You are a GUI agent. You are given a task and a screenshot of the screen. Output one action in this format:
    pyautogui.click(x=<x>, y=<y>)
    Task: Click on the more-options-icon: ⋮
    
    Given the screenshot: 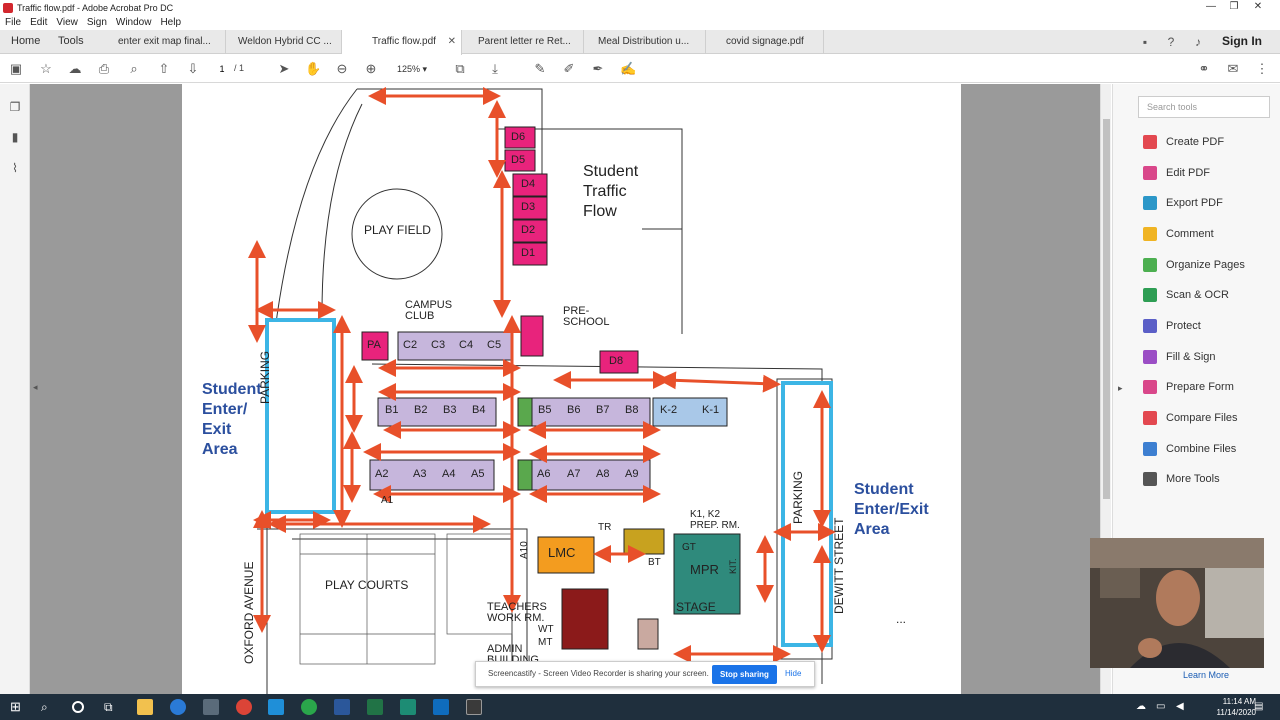 What is the action you would take?
    pyautogui.click(x=1262, y=69)
    